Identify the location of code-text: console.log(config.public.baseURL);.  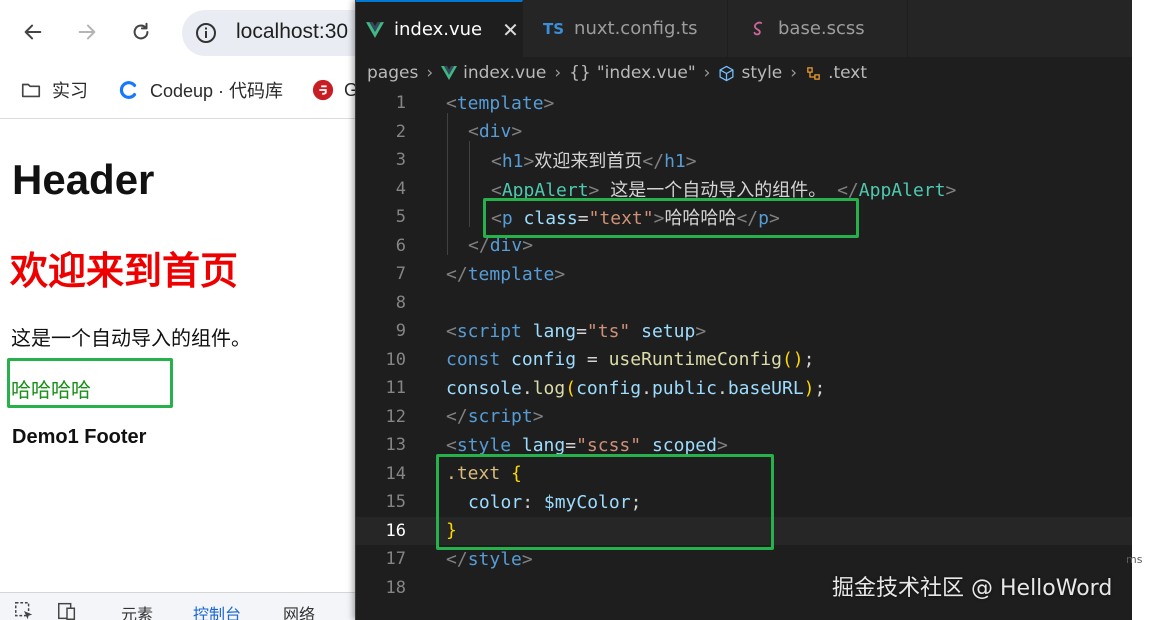
(636, 388).